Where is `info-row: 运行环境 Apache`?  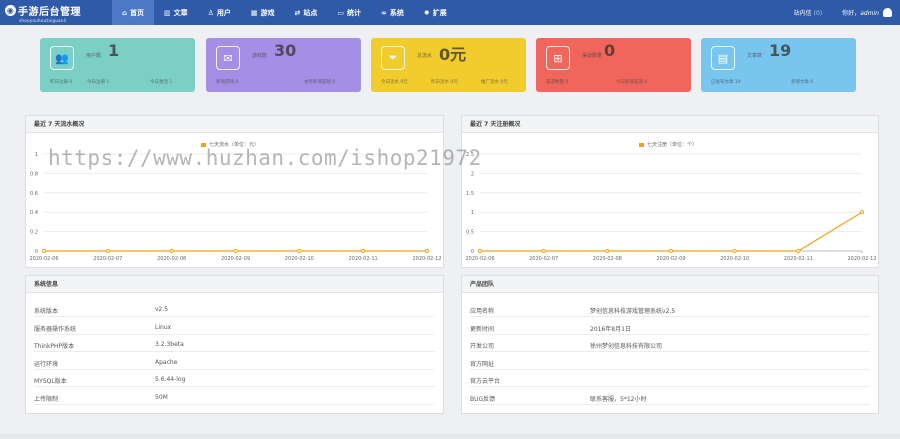
info-row: 运行环境 Apache is located at coordinates (234, 362).